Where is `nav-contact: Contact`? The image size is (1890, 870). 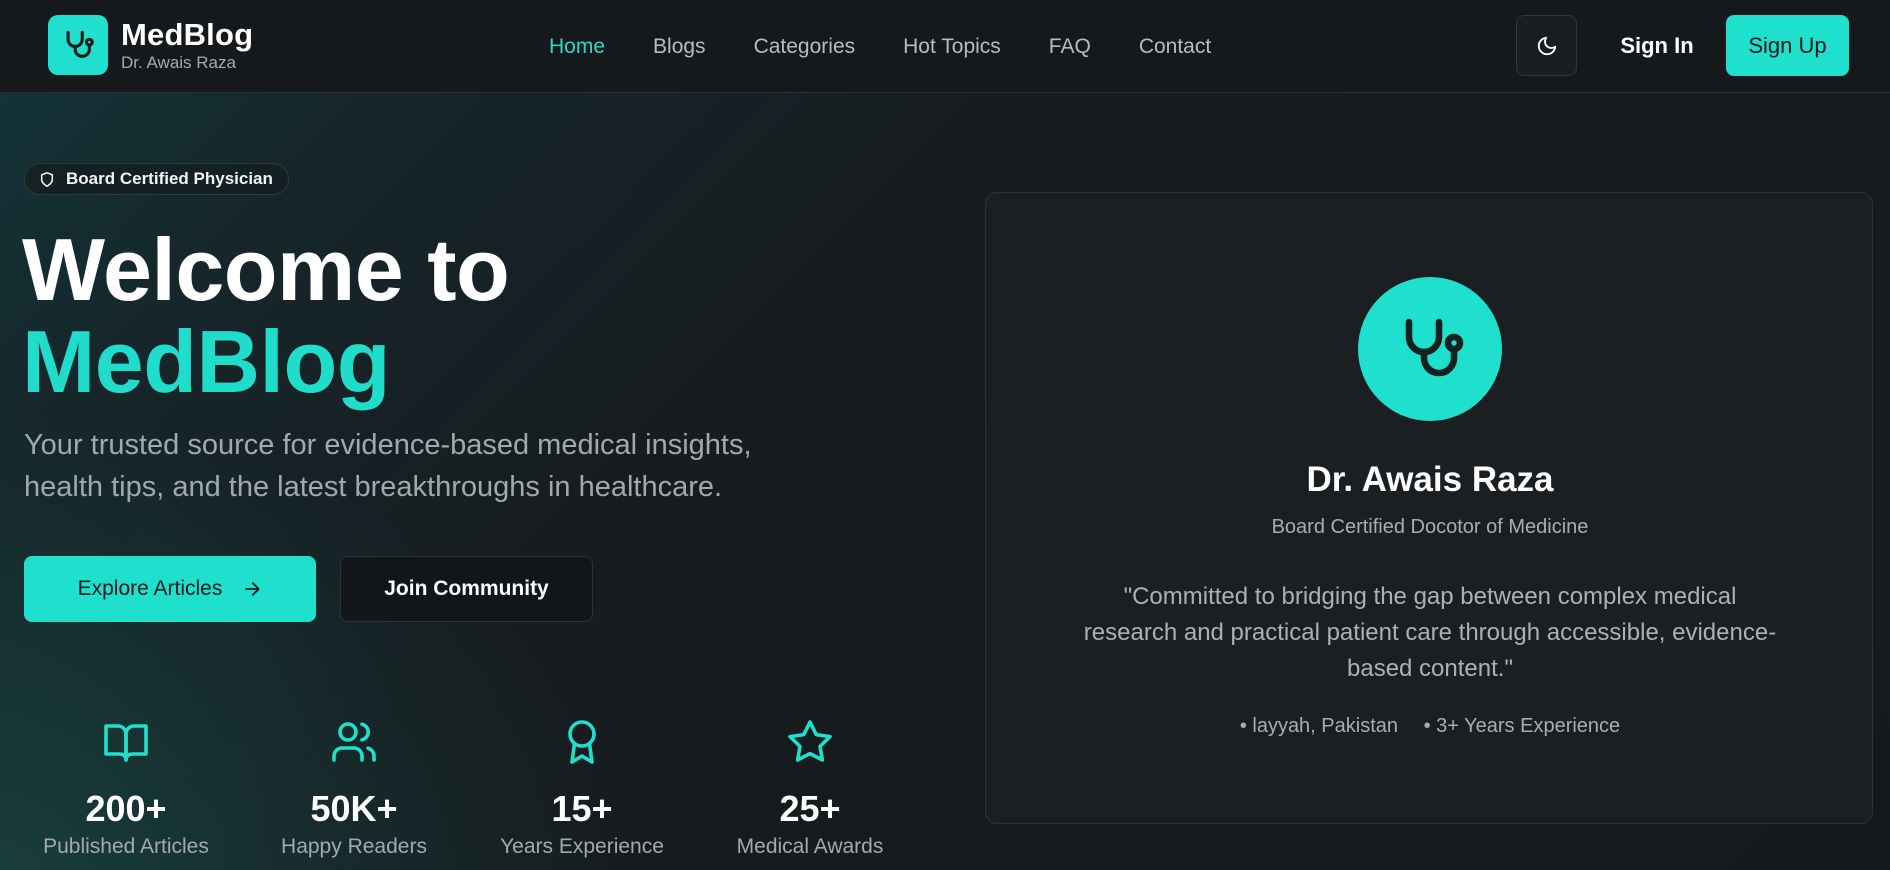
nav-contact: Contact is located at coordinates (1175, 47).